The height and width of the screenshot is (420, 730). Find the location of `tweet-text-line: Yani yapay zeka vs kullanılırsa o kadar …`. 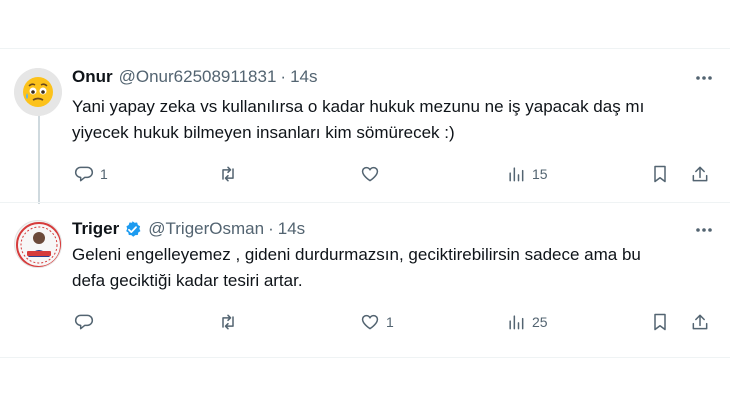

tweet-text-line: Yani yapay zeka vs kullanılırsa o kadar … is located at coordinates (358, 106).